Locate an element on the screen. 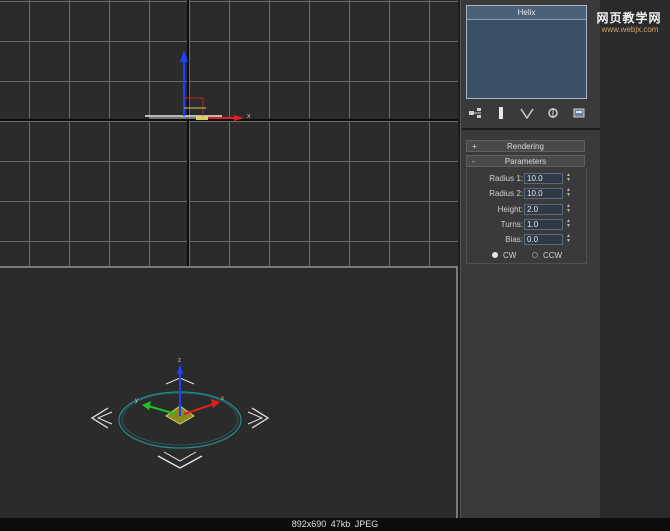 The height and width of the screenshot is (531, 670). radio-cw-label: CW is located at coordinates (510, 255).